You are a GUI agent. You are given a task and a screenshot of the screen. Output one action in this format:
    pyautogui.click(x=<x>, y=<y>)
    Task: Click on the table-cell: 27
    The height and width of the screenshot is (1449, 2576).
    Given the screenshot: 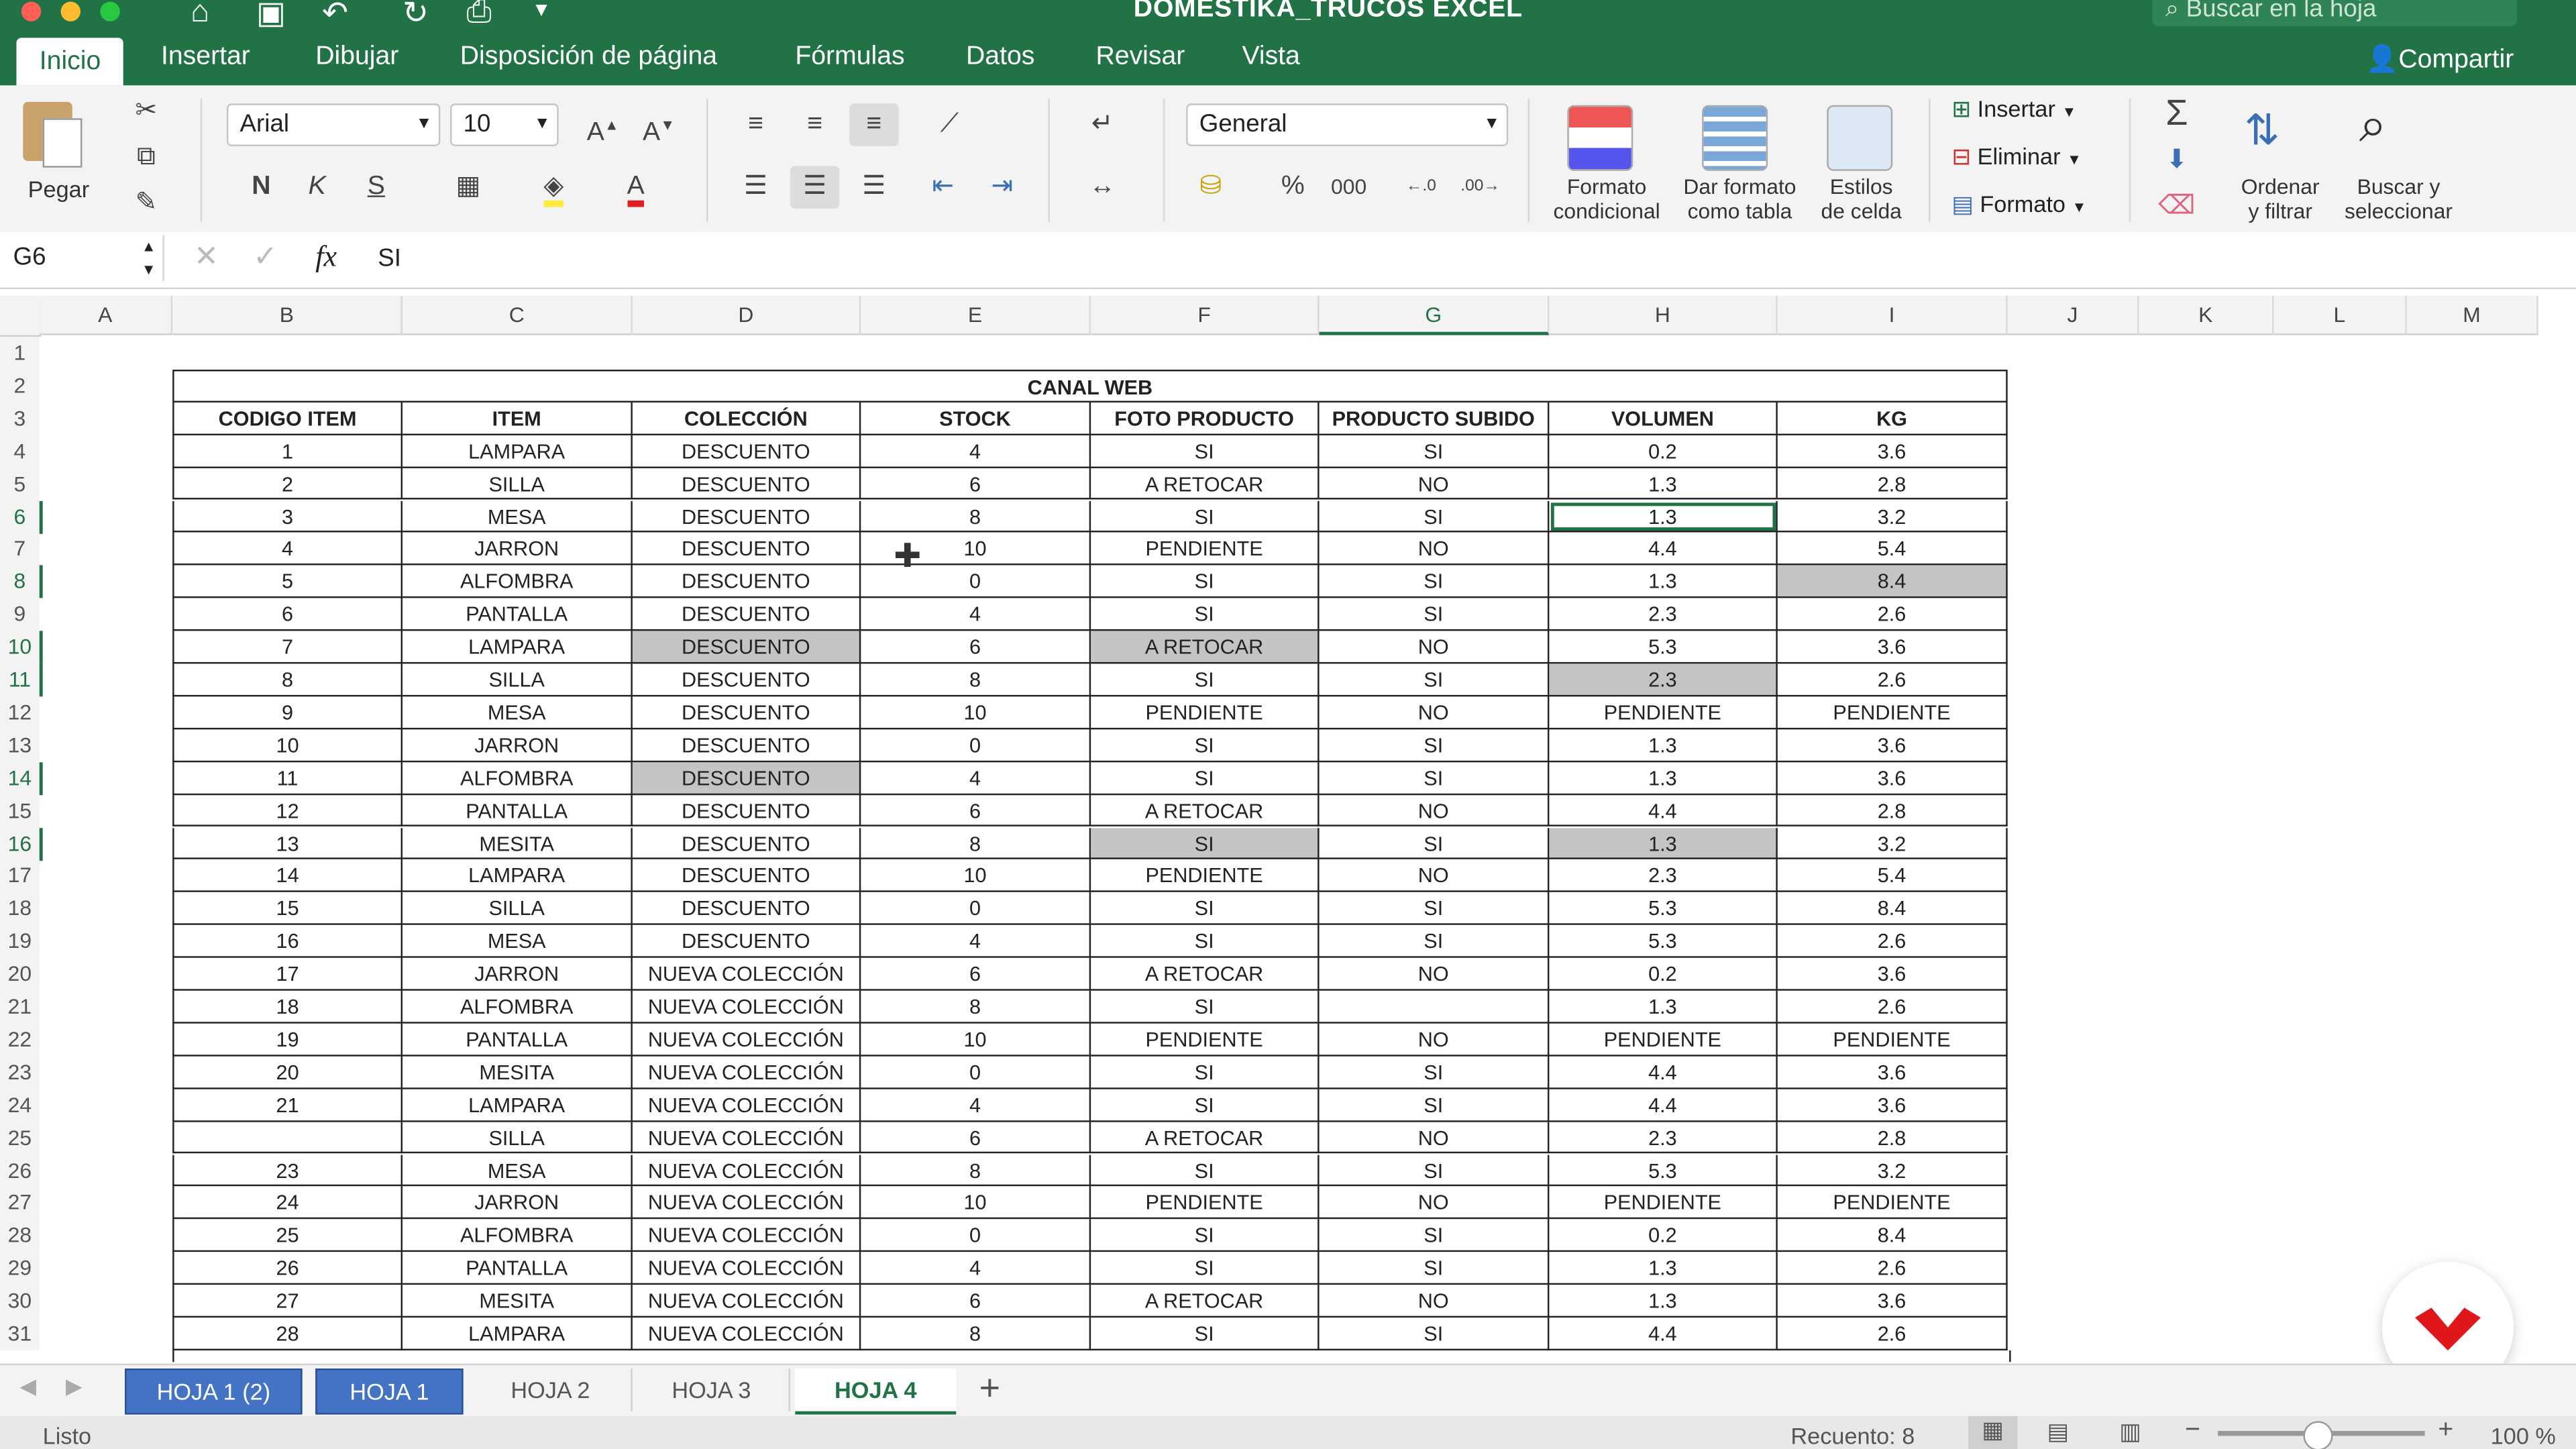 What is the action you would take?
    pyautogui.click(x=287, y=1301)
    